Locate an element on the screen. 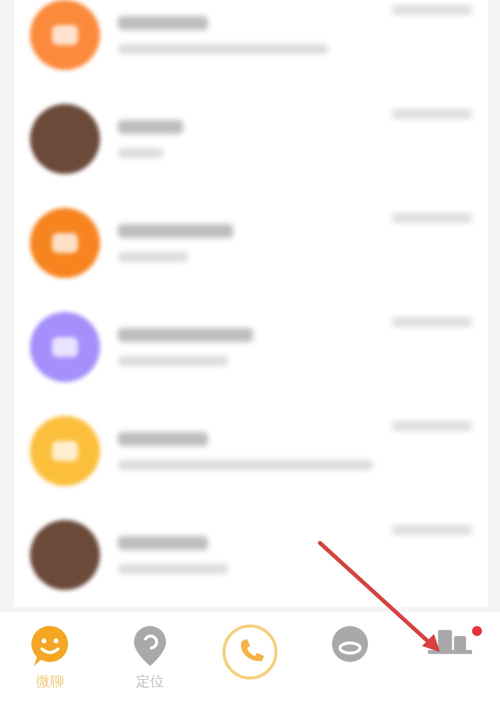 The height and width of the screenshot is (712, 500). tab-button: 微聊 is located at coordinates (50, 658).